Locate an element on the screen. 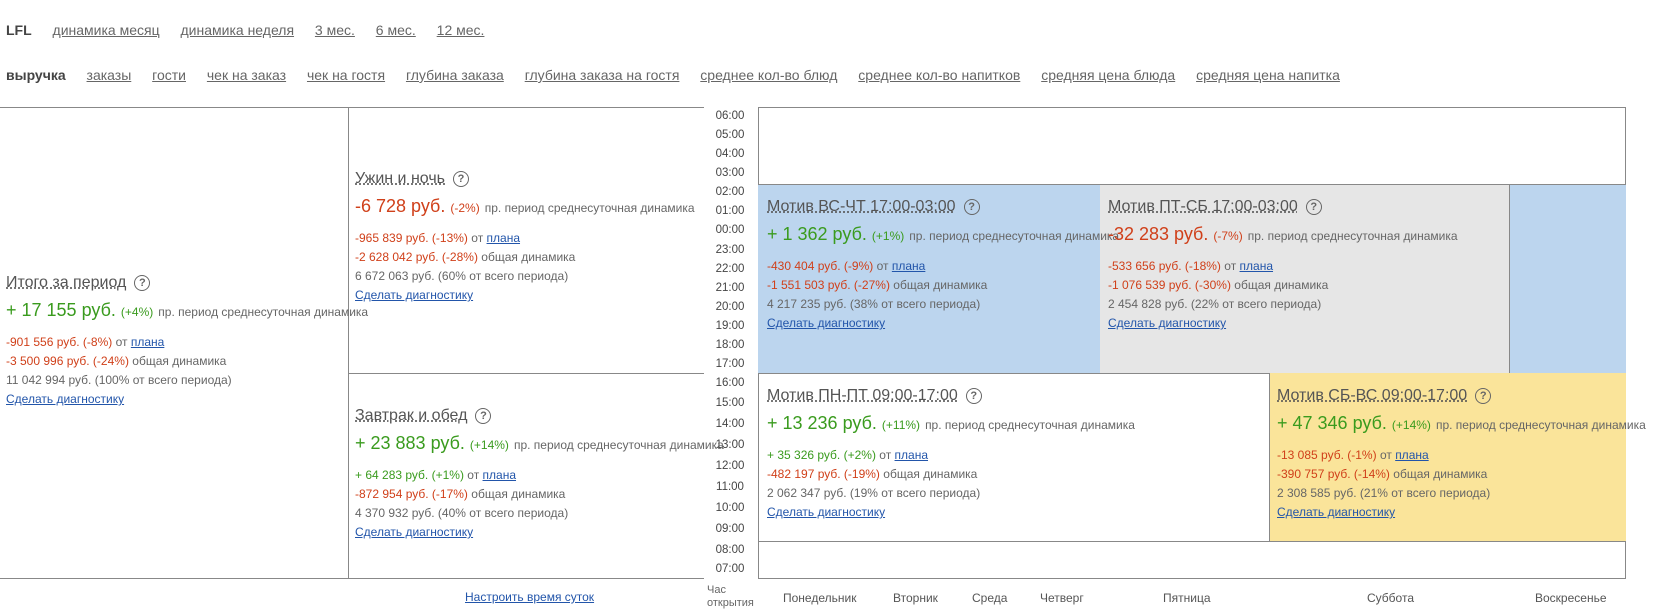 Image resolution: width=1680 pixels, height=614 pixels. plan-value: -430 404 руб. (-9%) is located at coordinates (820, 266).